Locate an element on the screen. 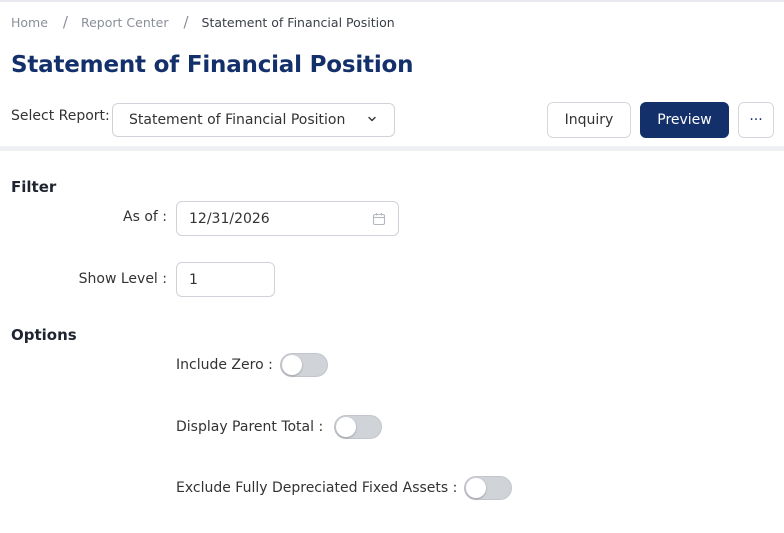 The height and width of the screenshot is (533, 784). inquiry-button: Inquiry is located at coordinates (589, 120).